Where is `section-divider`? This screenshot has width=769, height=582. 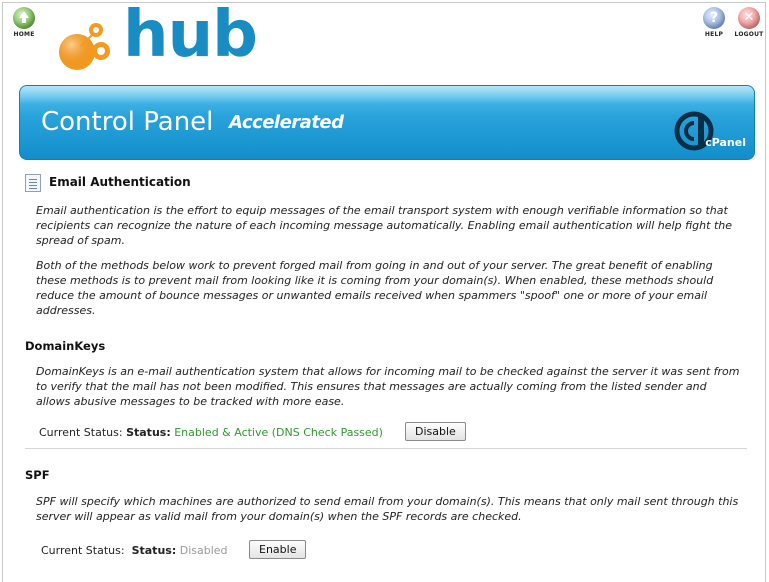 section-divider is located at coordinates (386, 448).